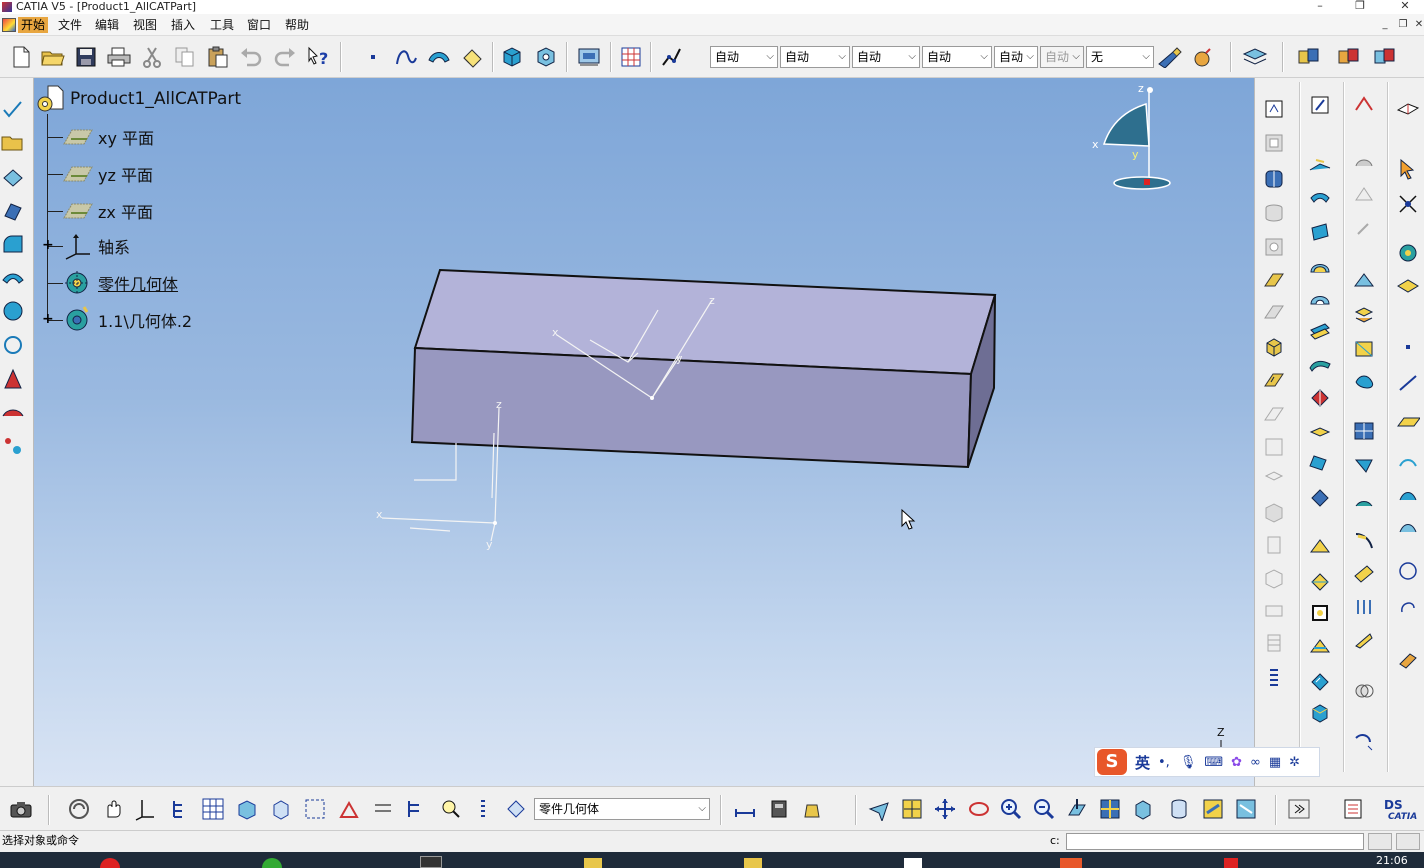 This screenshot has width=1424, height=868. I want to click on chamfer-icon, so click(1274, 513).